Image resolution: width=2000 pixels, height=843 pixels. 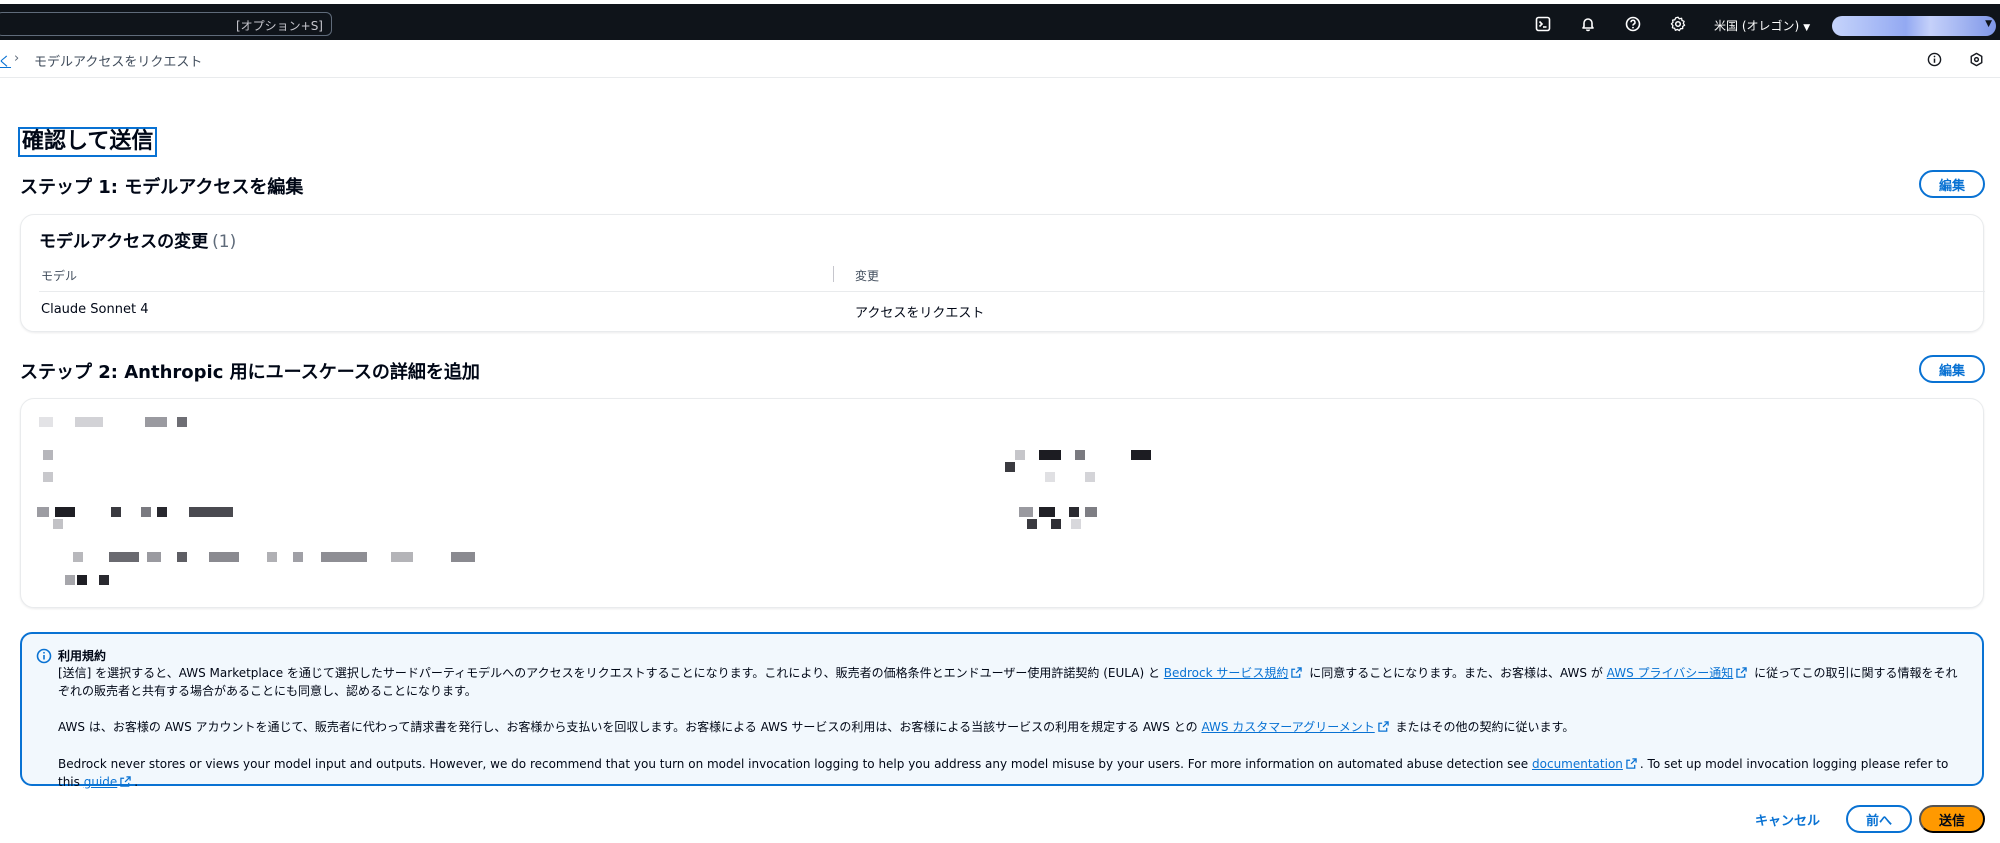 I want to click on table-cell-change: アクセスをリクエスト, so click(x=920, y=313).